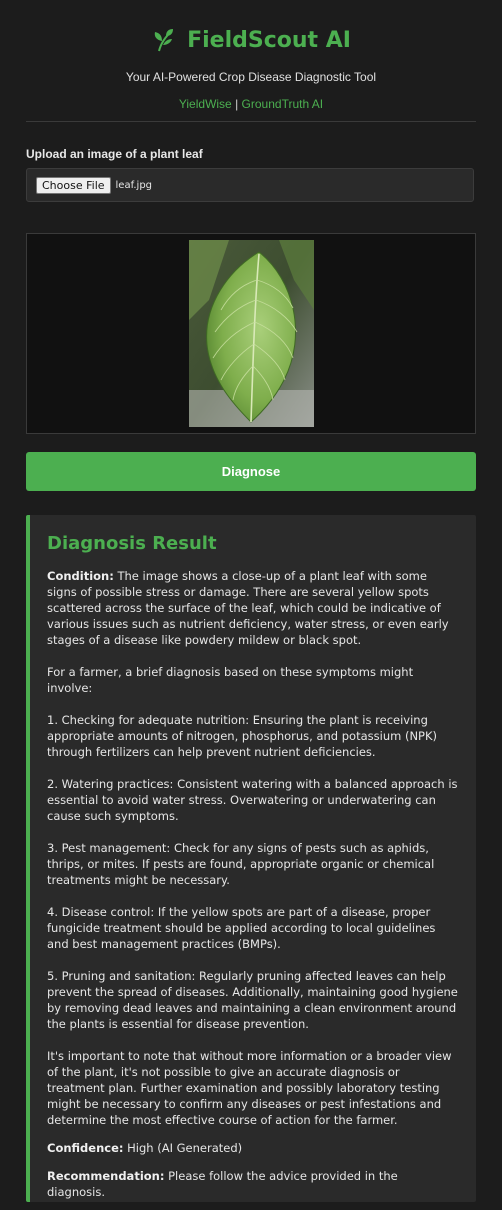 Image resolution: width=502 pixels, height=1210 pixels. What do you see at coordinates (132, 543) in the screenshot?
I see `result-heading: Diagnosis Result` at bounding box center [132, 543].